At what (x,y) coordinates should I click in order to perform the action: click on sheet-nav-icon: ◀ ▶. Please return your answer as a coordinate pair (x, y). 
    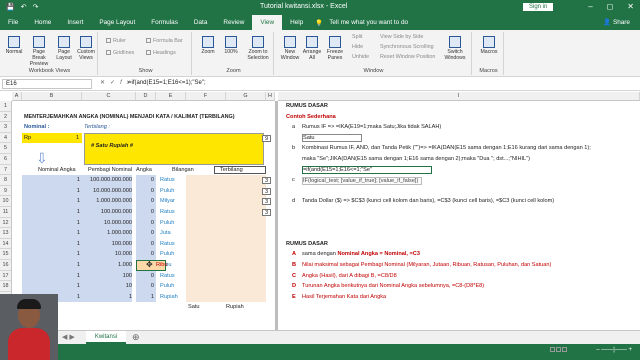
    Looking at the image, I should click on (68, 337).